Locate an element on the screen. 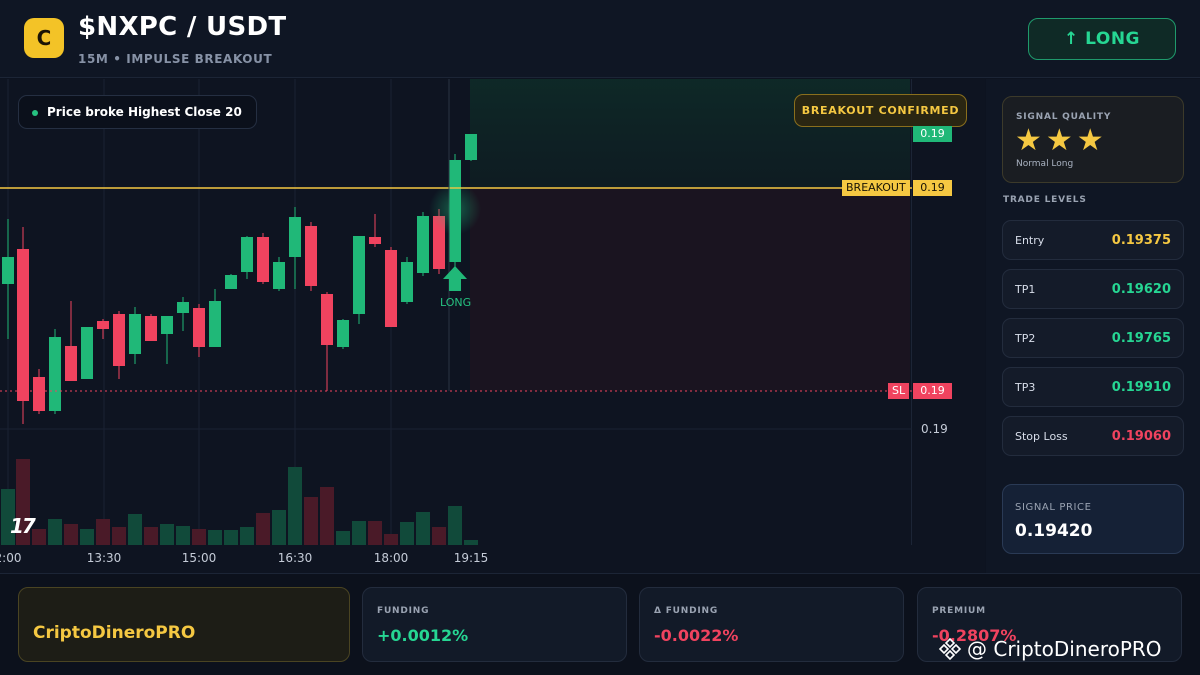  tradingview-logo: 17 is located at coordinates (23, 526).